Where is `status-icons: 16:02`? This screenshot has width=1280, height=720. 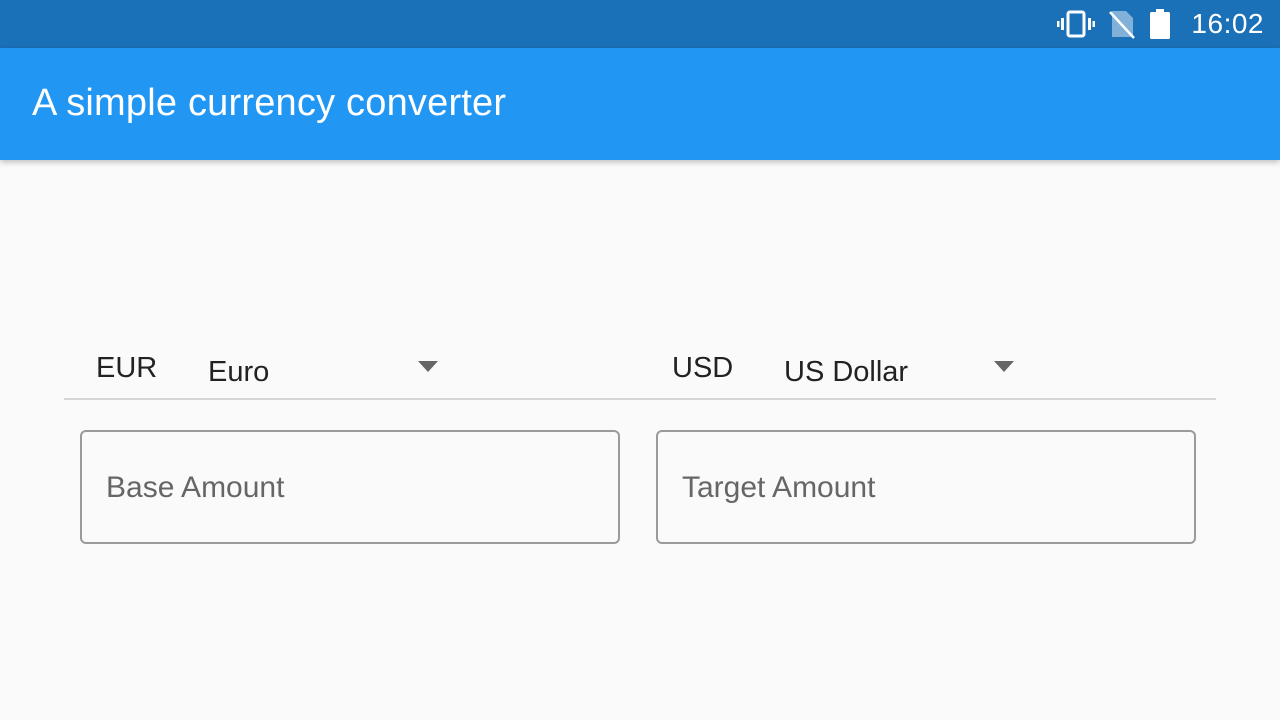
status-icons: 16:02 is located at coordinates (1160, 24).